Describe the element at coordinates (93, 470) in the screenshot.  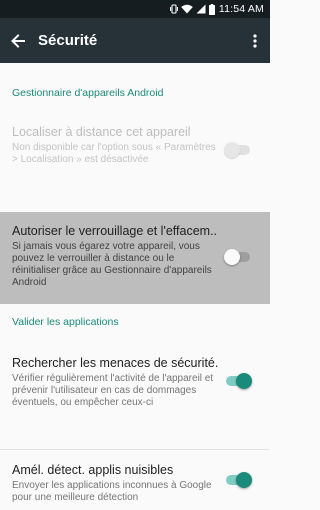
I see `setting-title: Amél. détect. applis nuisibles` at that location.